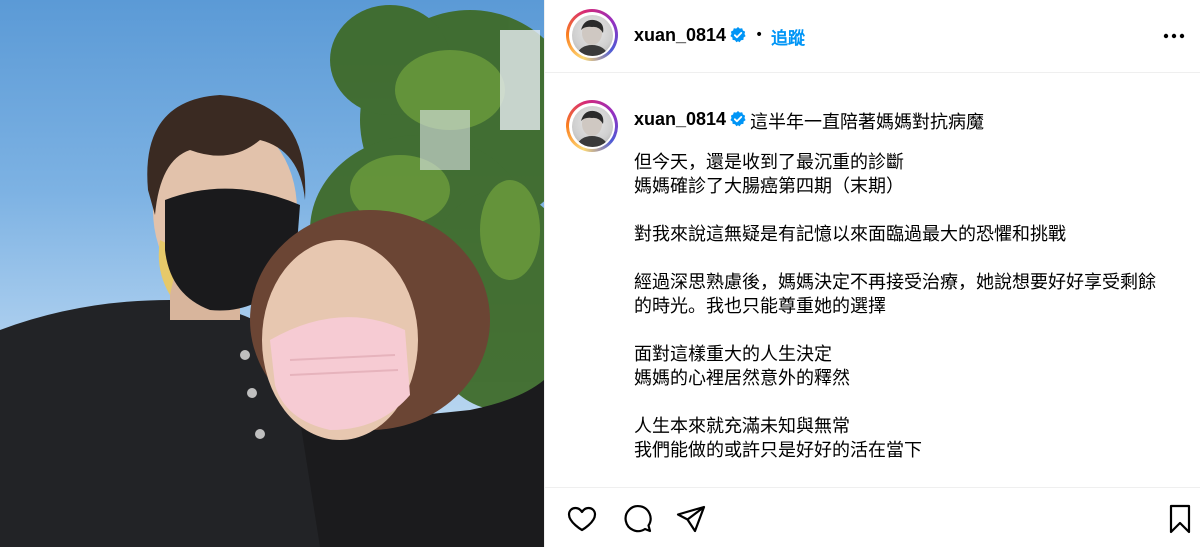  I want to click on follow-button: 追蹤, so click(788, 36).